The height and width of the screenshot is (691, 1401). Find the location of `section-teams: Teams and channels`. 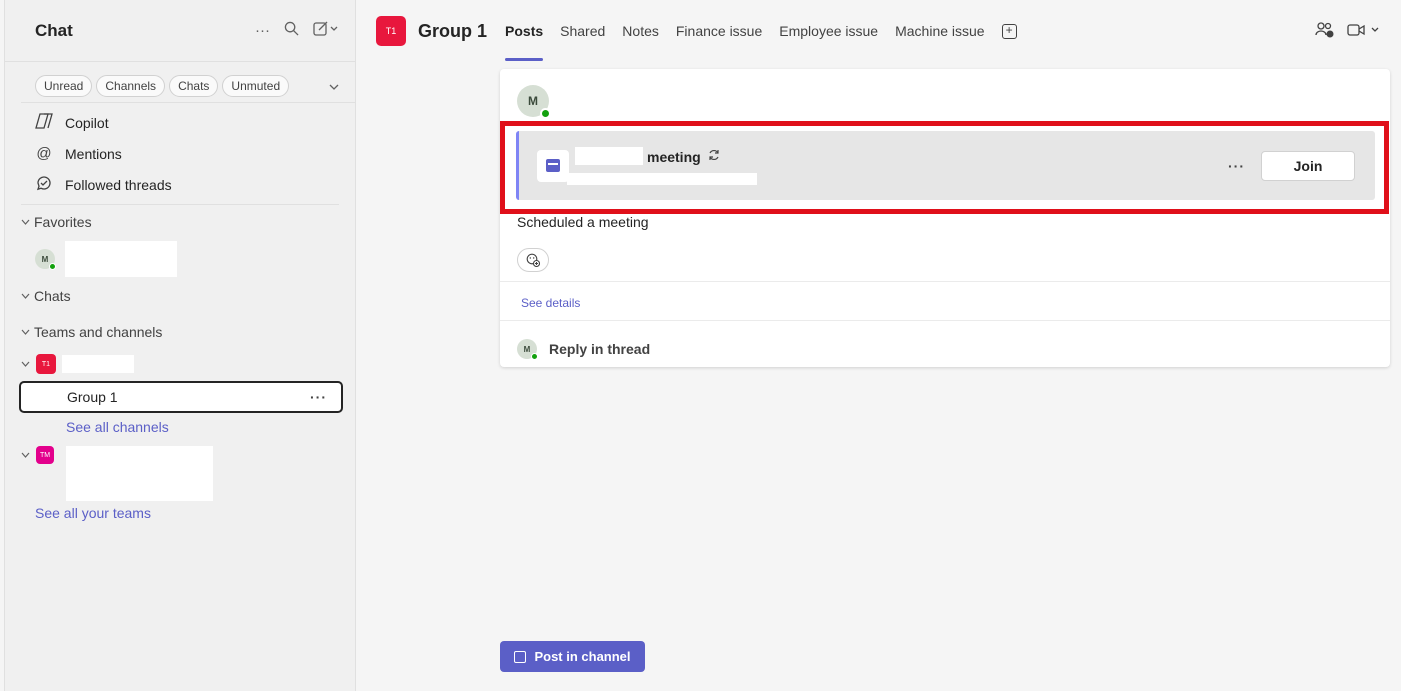

section-teams: Teams and channels is located at coordinates (180, 332).